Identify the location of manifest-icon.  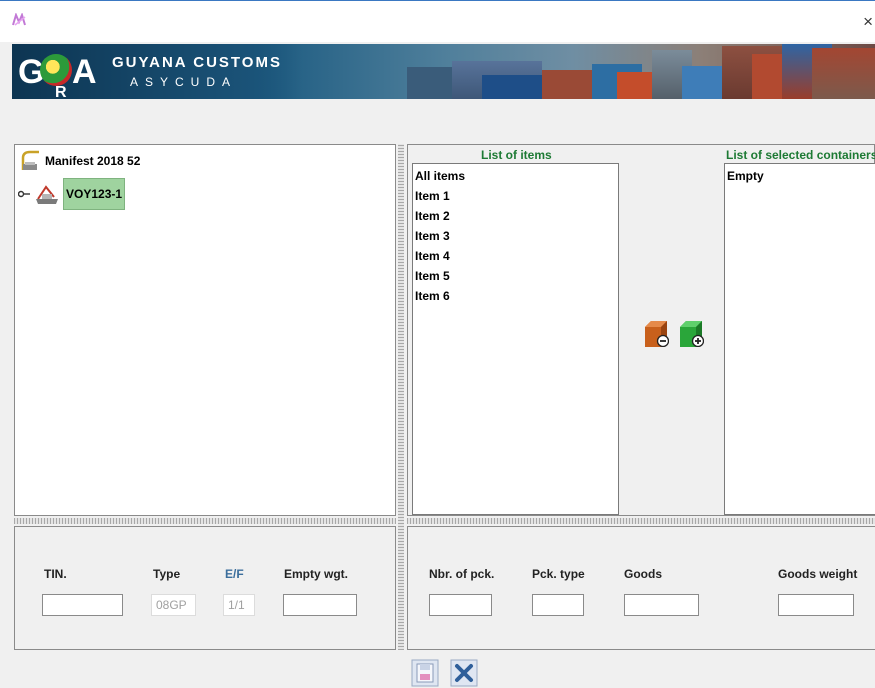
(30, 160).